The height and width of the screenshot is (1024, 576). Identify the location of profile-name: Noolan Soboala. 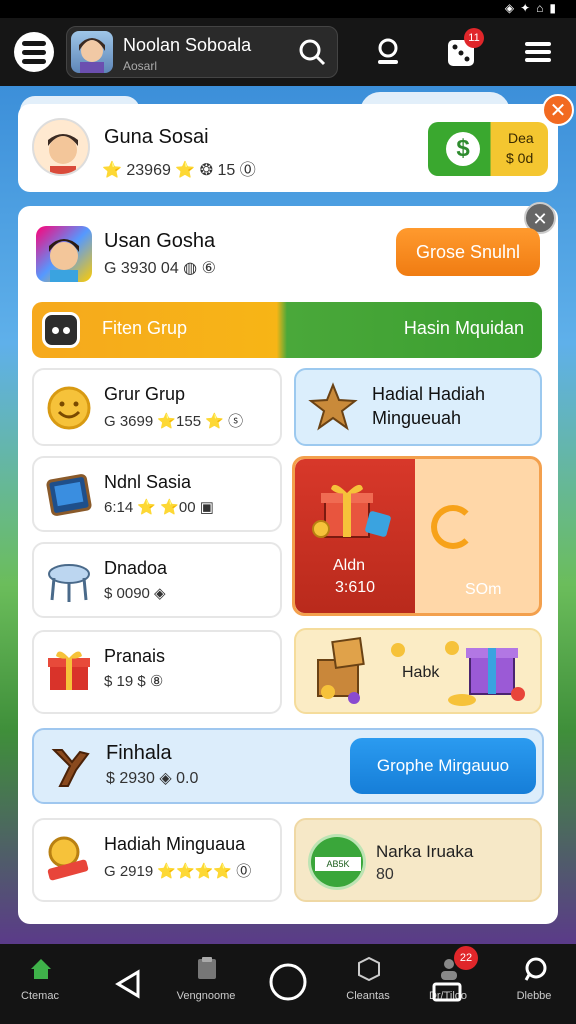
(187, 45).